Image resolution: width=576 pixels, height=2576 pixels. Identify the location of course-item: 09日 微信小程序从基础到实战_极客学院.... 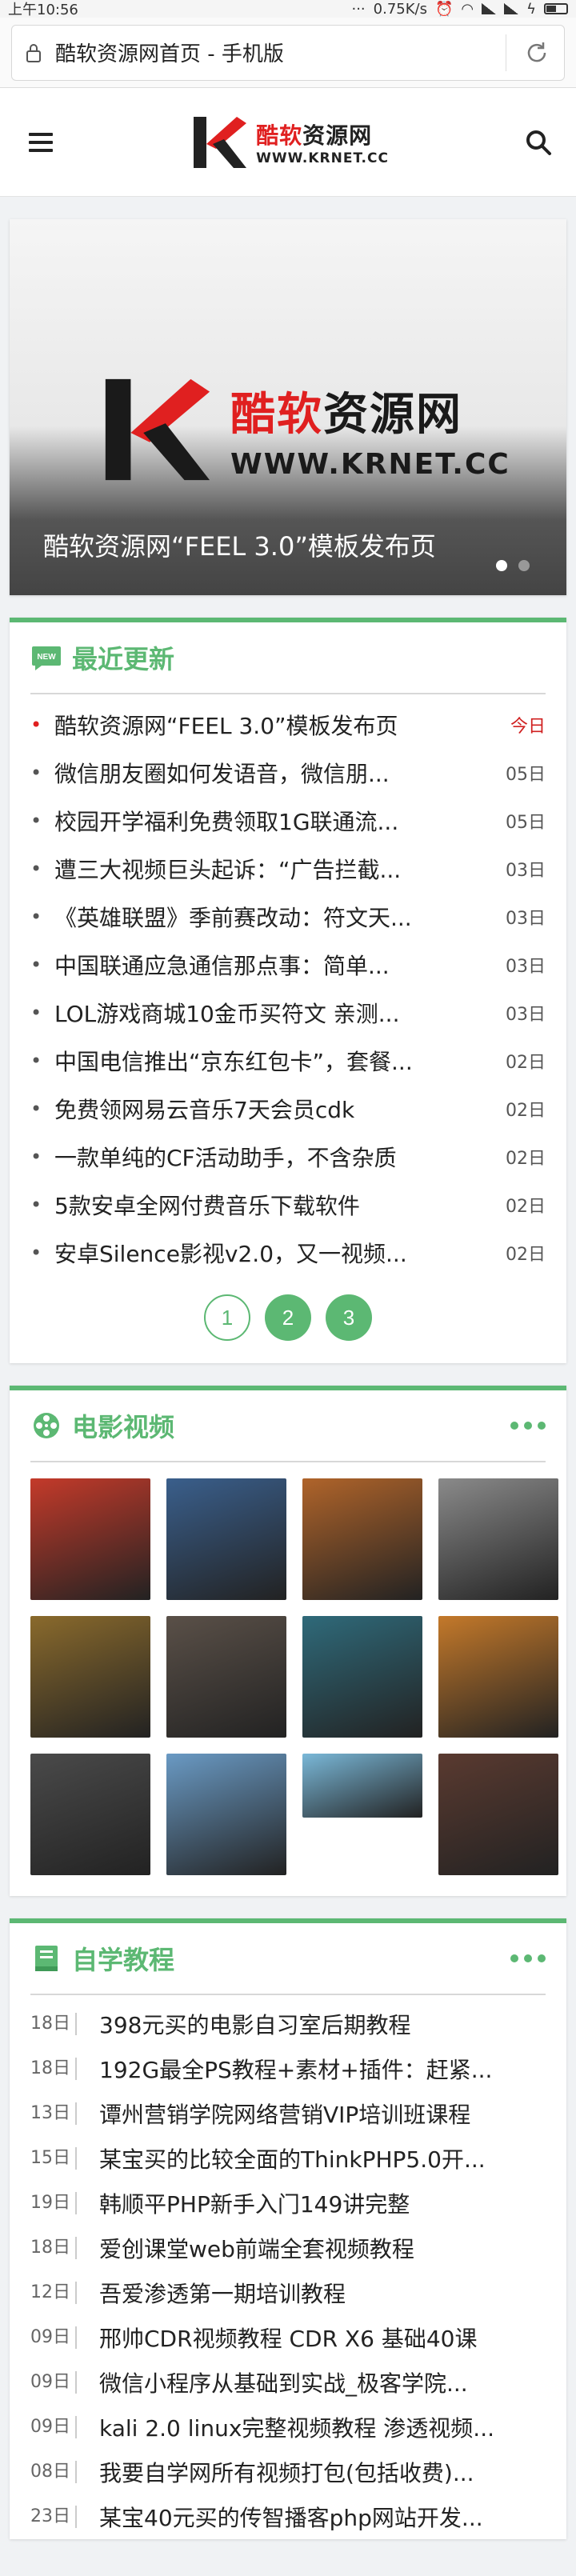
(288, 2382).